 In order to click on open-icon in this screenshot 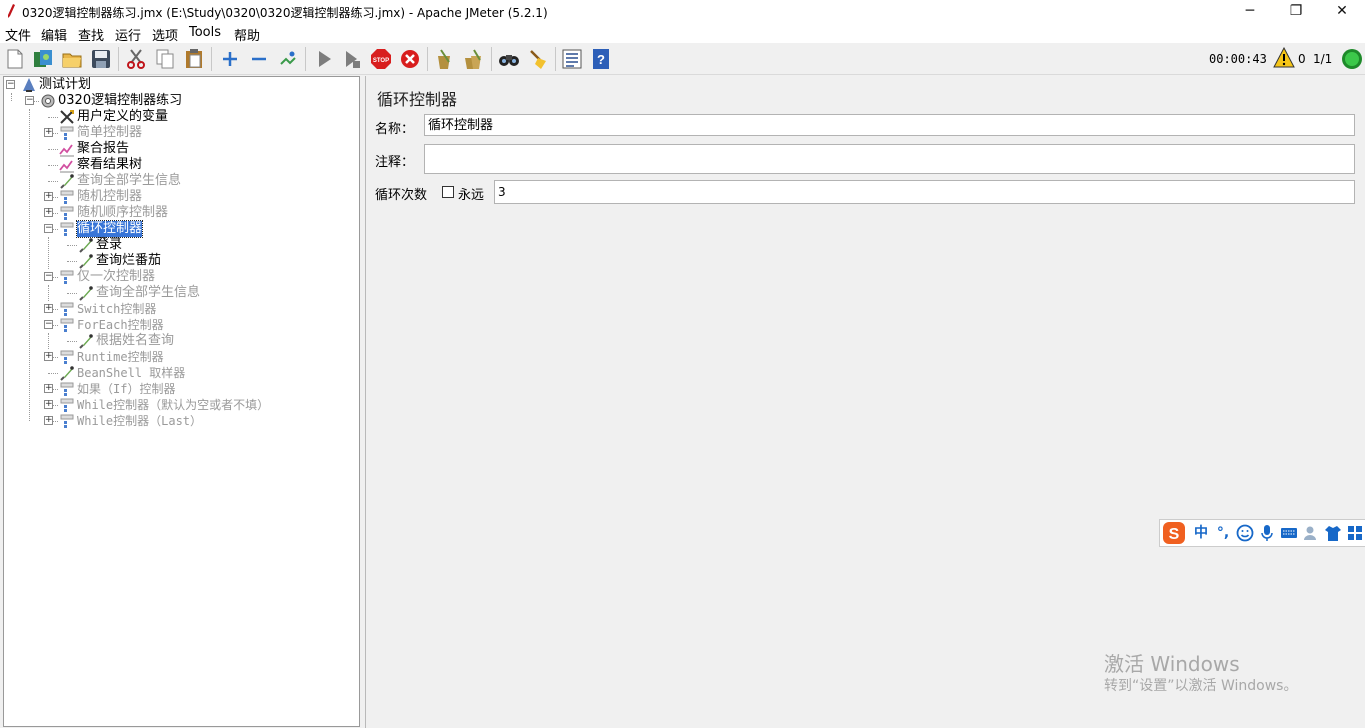, I will do `click(72, 59)`.